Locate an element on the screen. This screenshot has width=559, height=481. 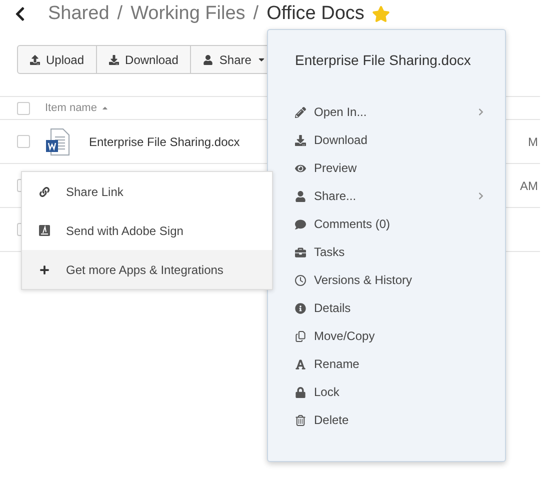
menu-item: Delete is located at coordinates (390, 420).